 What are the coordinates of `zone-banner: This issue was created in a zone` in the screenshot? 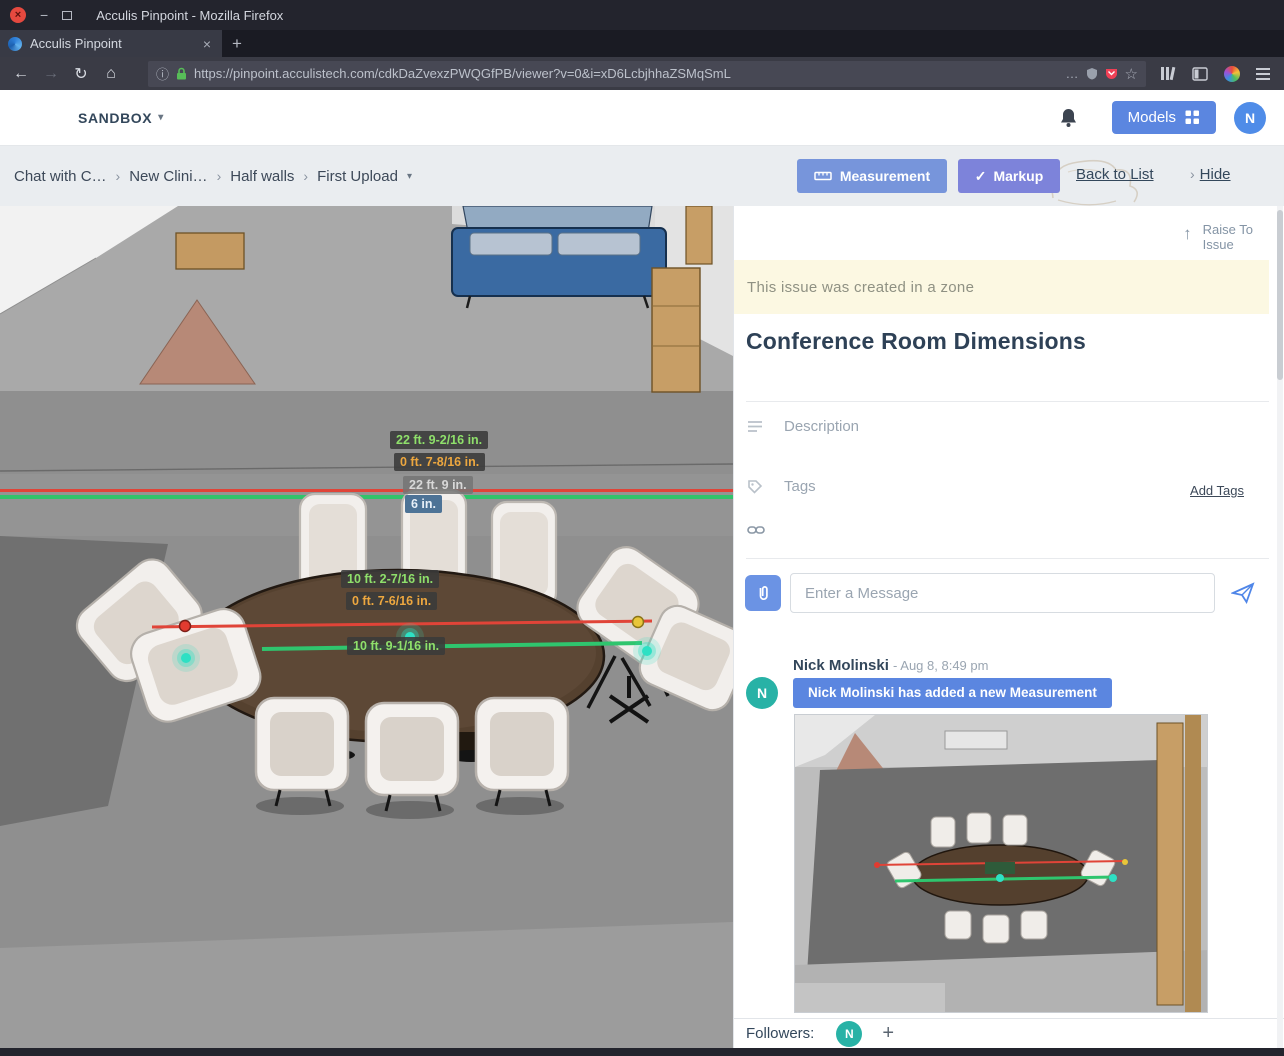 It's located at (1001, 287).